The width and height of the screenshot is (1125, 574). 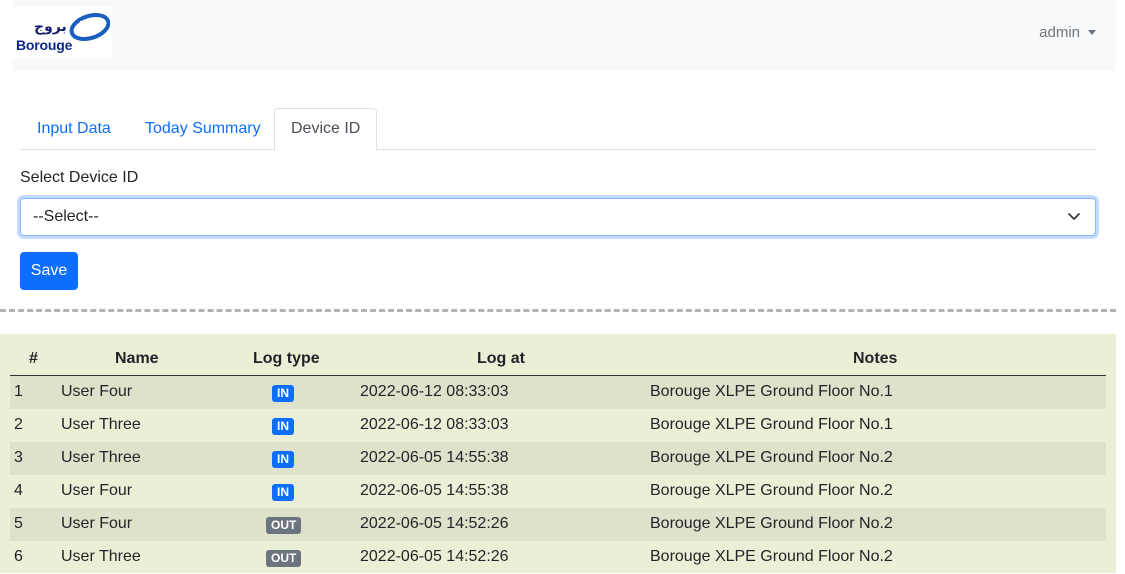 I want to click on tab-bar: Input Data Today Summary Device ID, so click(x=558, y=129).